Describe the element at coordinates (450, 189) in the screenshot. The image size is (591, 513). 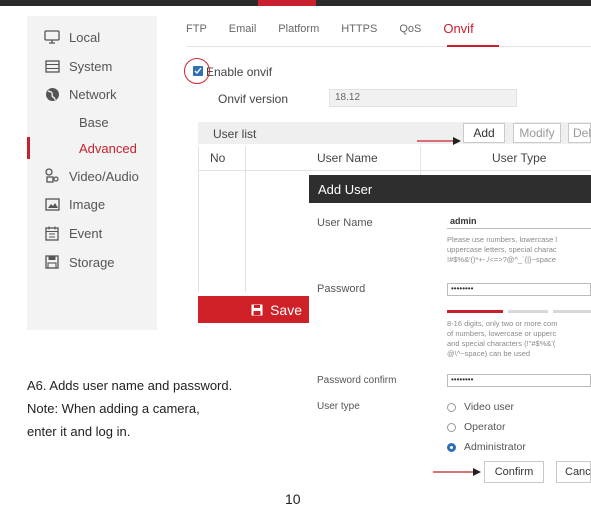
I see `dialog-title: Add User` at that location.